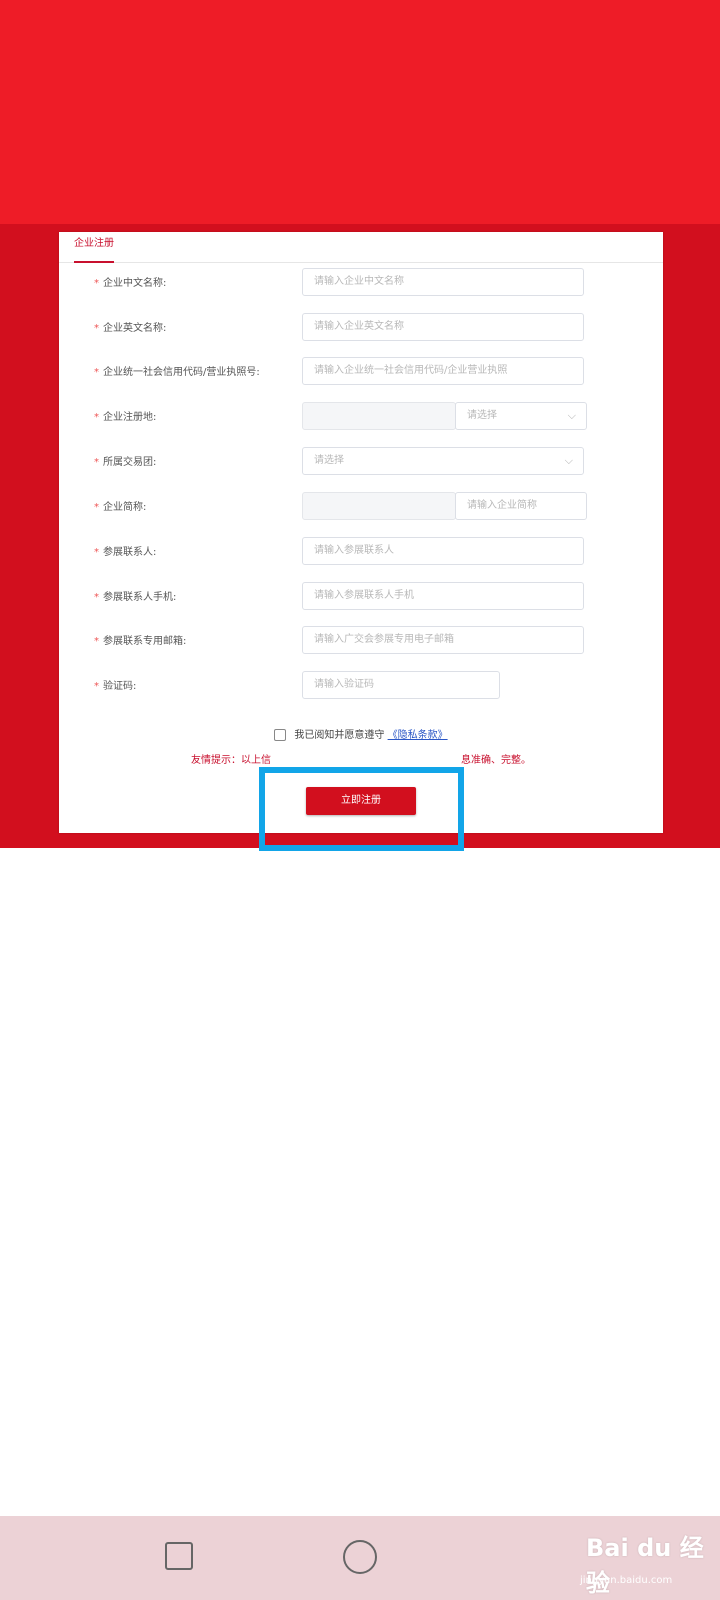 The height and width of the screenshot is (1600, 720). Describe the element at coordinates (140, 597) in the screenshot. I see `field-label: 参展联系人手机:` at that location.